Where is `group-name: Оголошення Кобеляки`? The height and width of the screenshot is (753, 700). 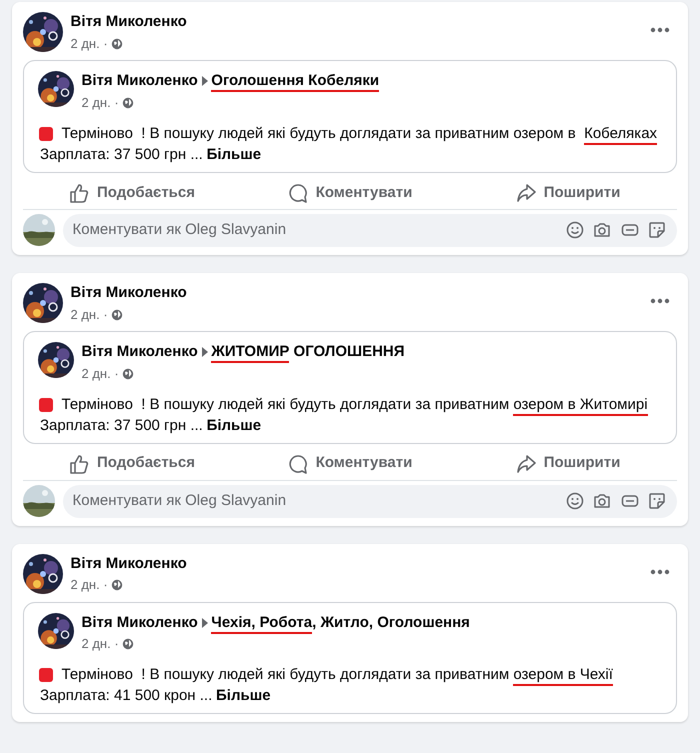
group-name: Оголошення Кобеляки is located at coordinates (295, 81).